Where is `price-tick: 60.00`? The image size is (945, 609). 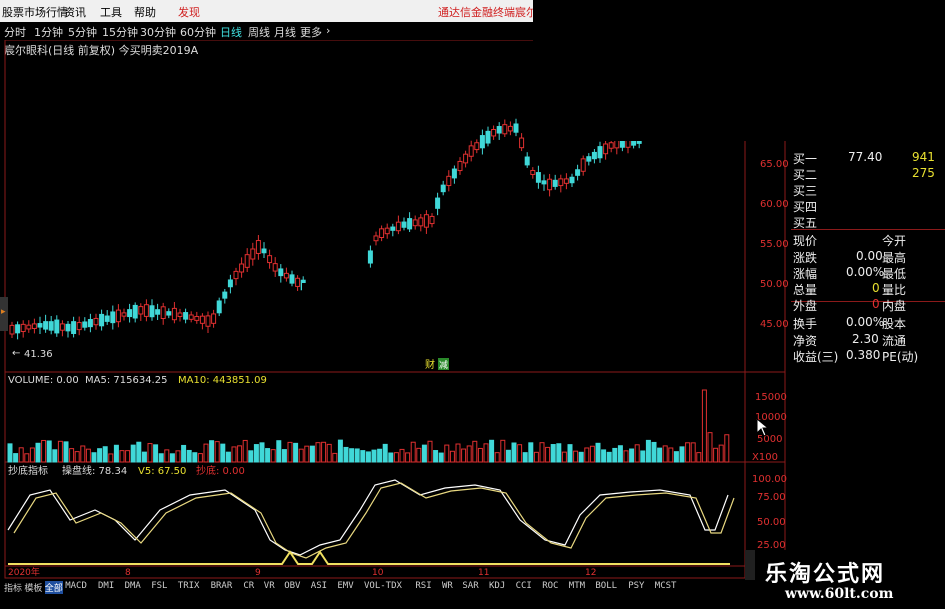
price-tick: 60.00 is located at coordinates (774, 204).